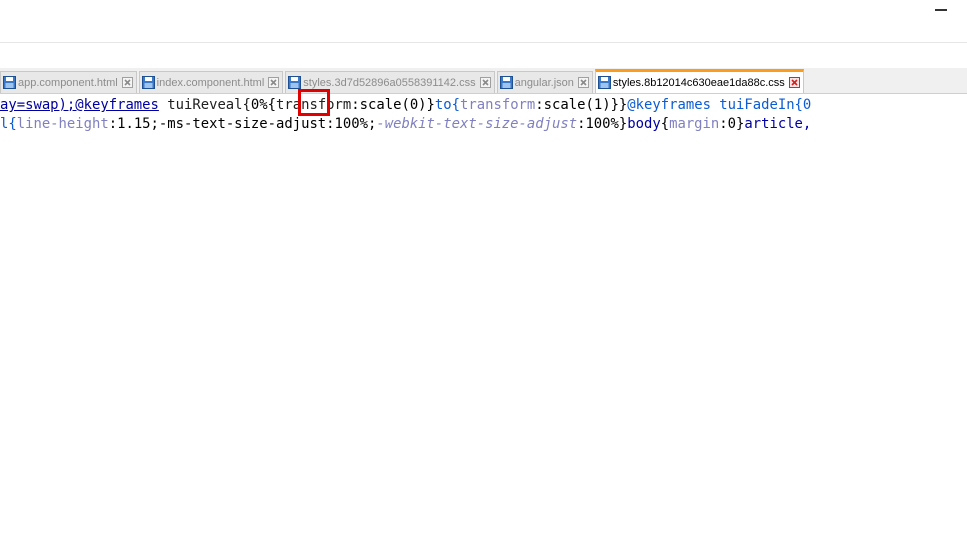 The image size is (967, 541). I want to click on tab-label: angular.json, so click(544, 82).